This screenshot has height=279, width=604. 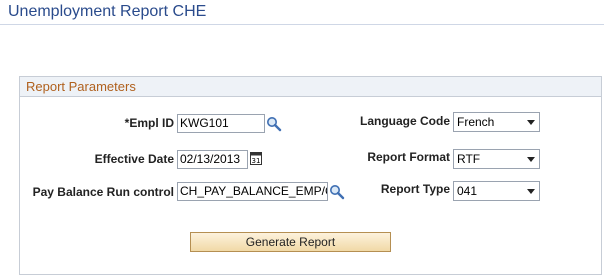 What do you see at coordinates (221, 123) in the screenshot?
I see `empl-id-input: KWG101` at bounding box center [221, 123].